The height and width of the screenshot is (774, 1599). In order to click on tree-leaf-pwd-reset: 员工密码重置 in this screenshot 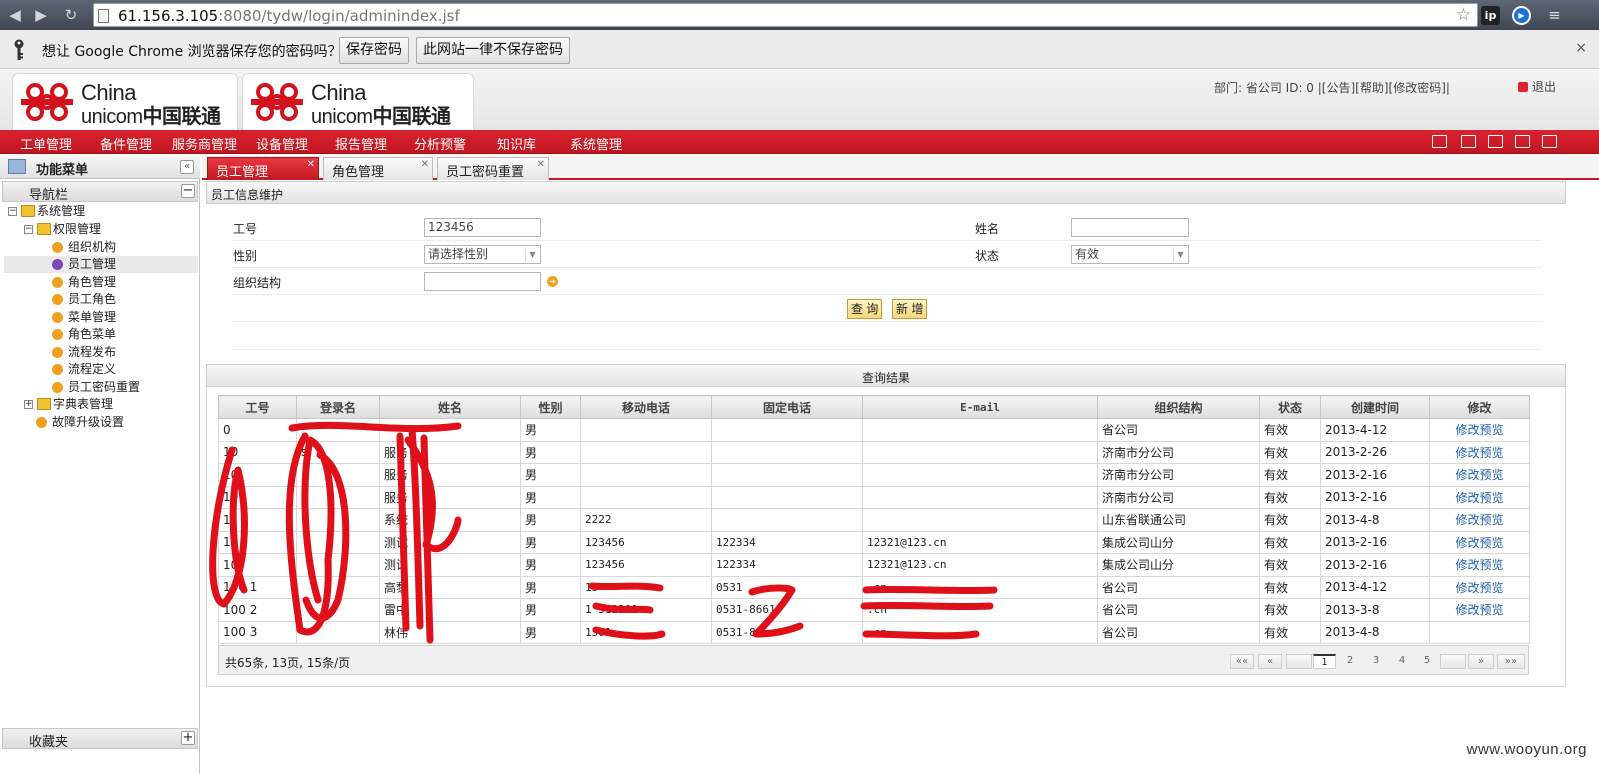, I will do `click(99, 387)`.